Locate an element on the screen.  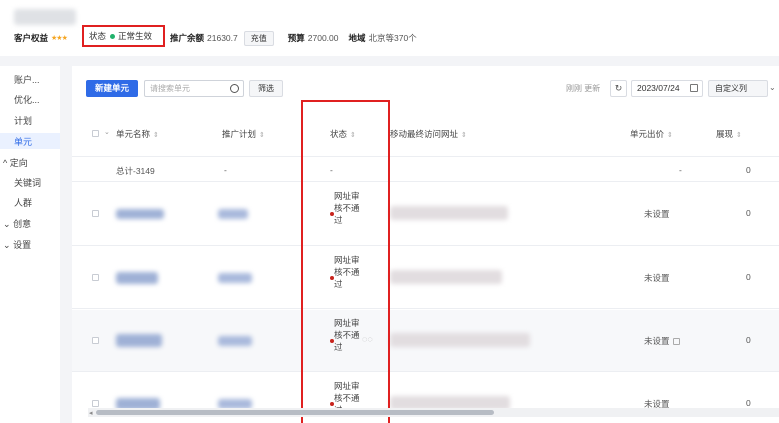
chevron-up-icon: ^ is located at coordinates (5, 163).